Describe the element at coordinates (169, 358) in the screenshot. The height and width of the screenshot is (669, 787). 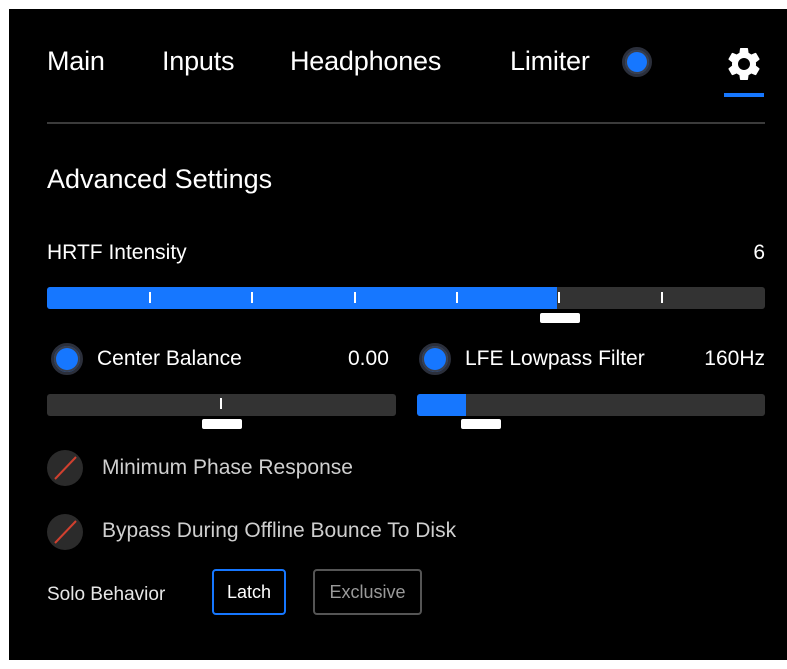
I see `center-balance-label: Center Balance` at that location.